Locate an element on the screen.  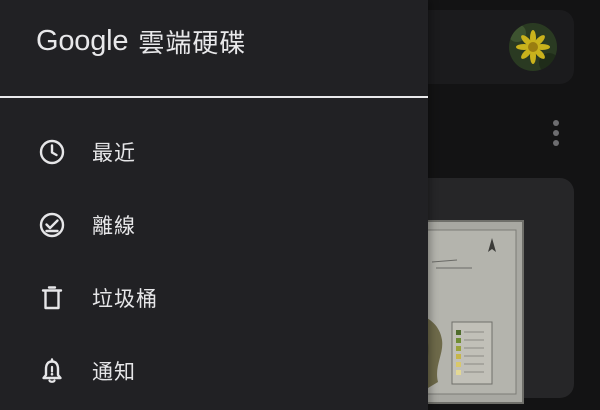
title-product: 雲端硬碟 is located at coordinates (192, 43).